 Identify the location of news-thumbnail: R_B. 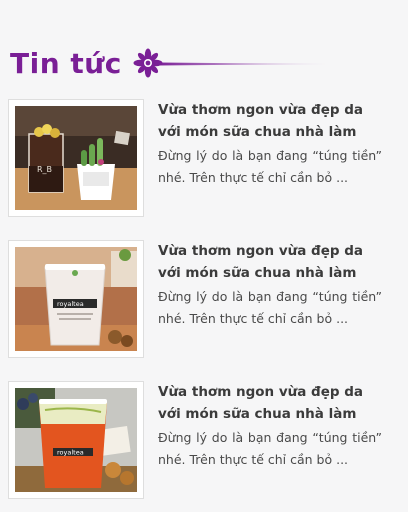
(76, 158).